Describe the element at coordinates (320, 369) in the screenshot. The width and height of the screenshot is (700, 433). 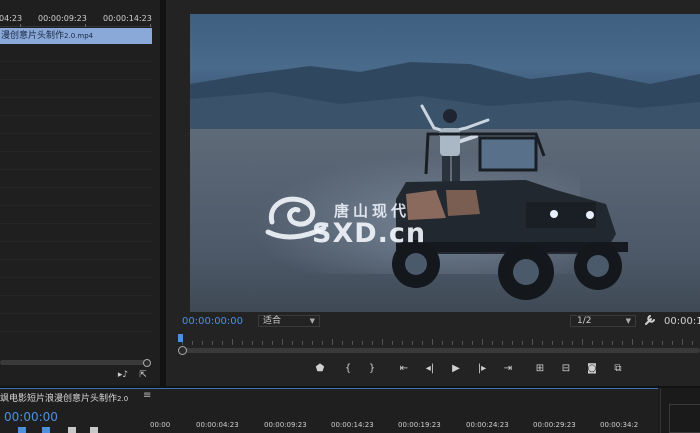
I see `add-marker-icon: ⬟` at that location.